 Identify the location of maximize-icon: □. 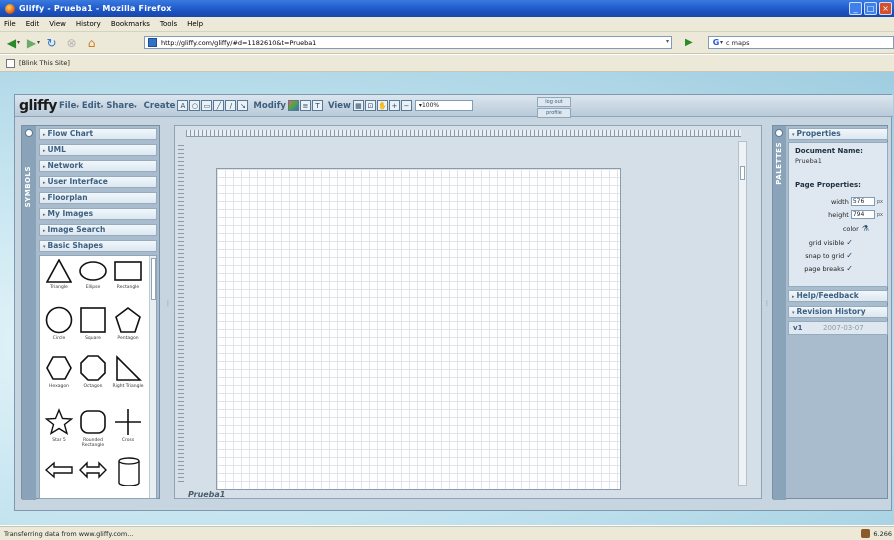
(870, 8).